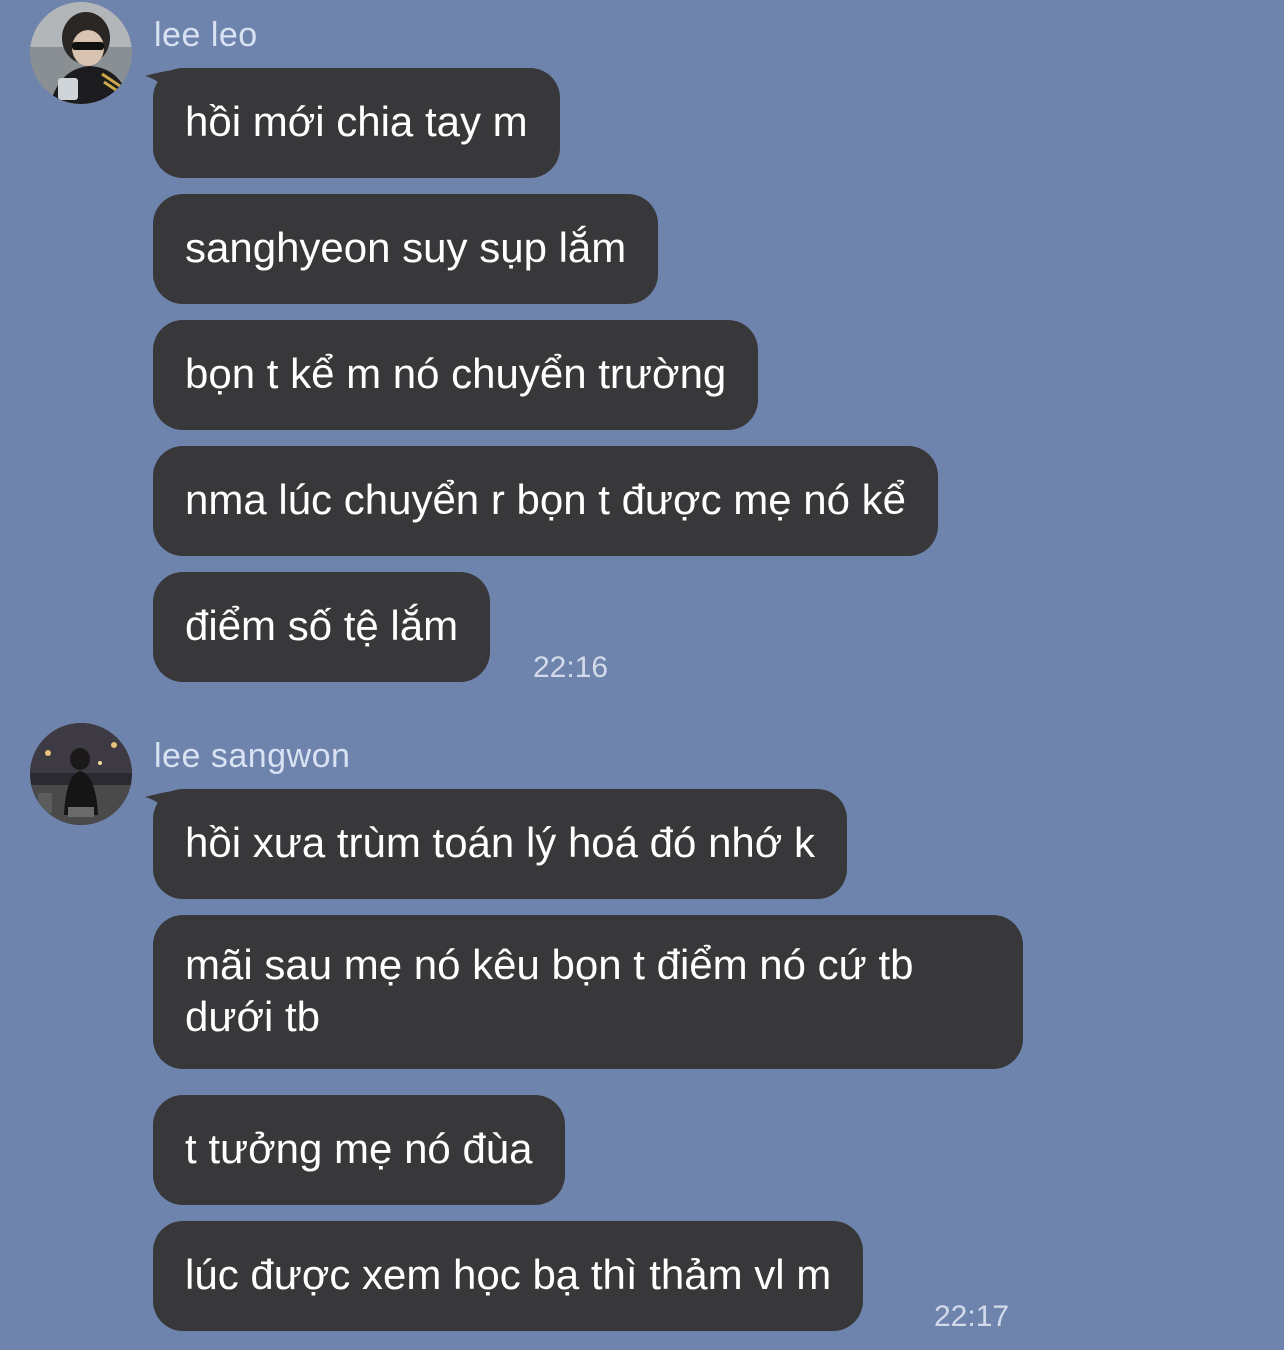  I want to click on message-timestamp: 22:16, so click(571, 667).